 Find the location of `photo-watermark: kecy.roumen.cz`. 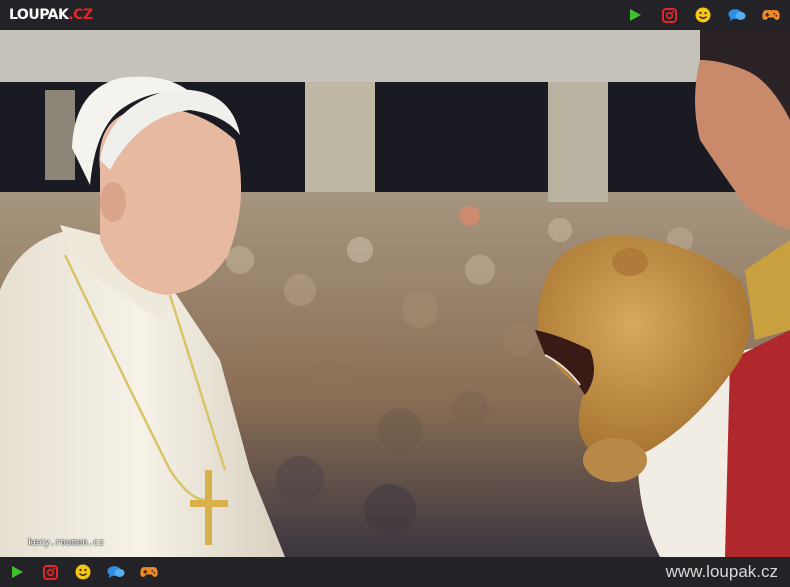

photo-watermark: kecy.roumen.cz is located at coordinates (66, 543).